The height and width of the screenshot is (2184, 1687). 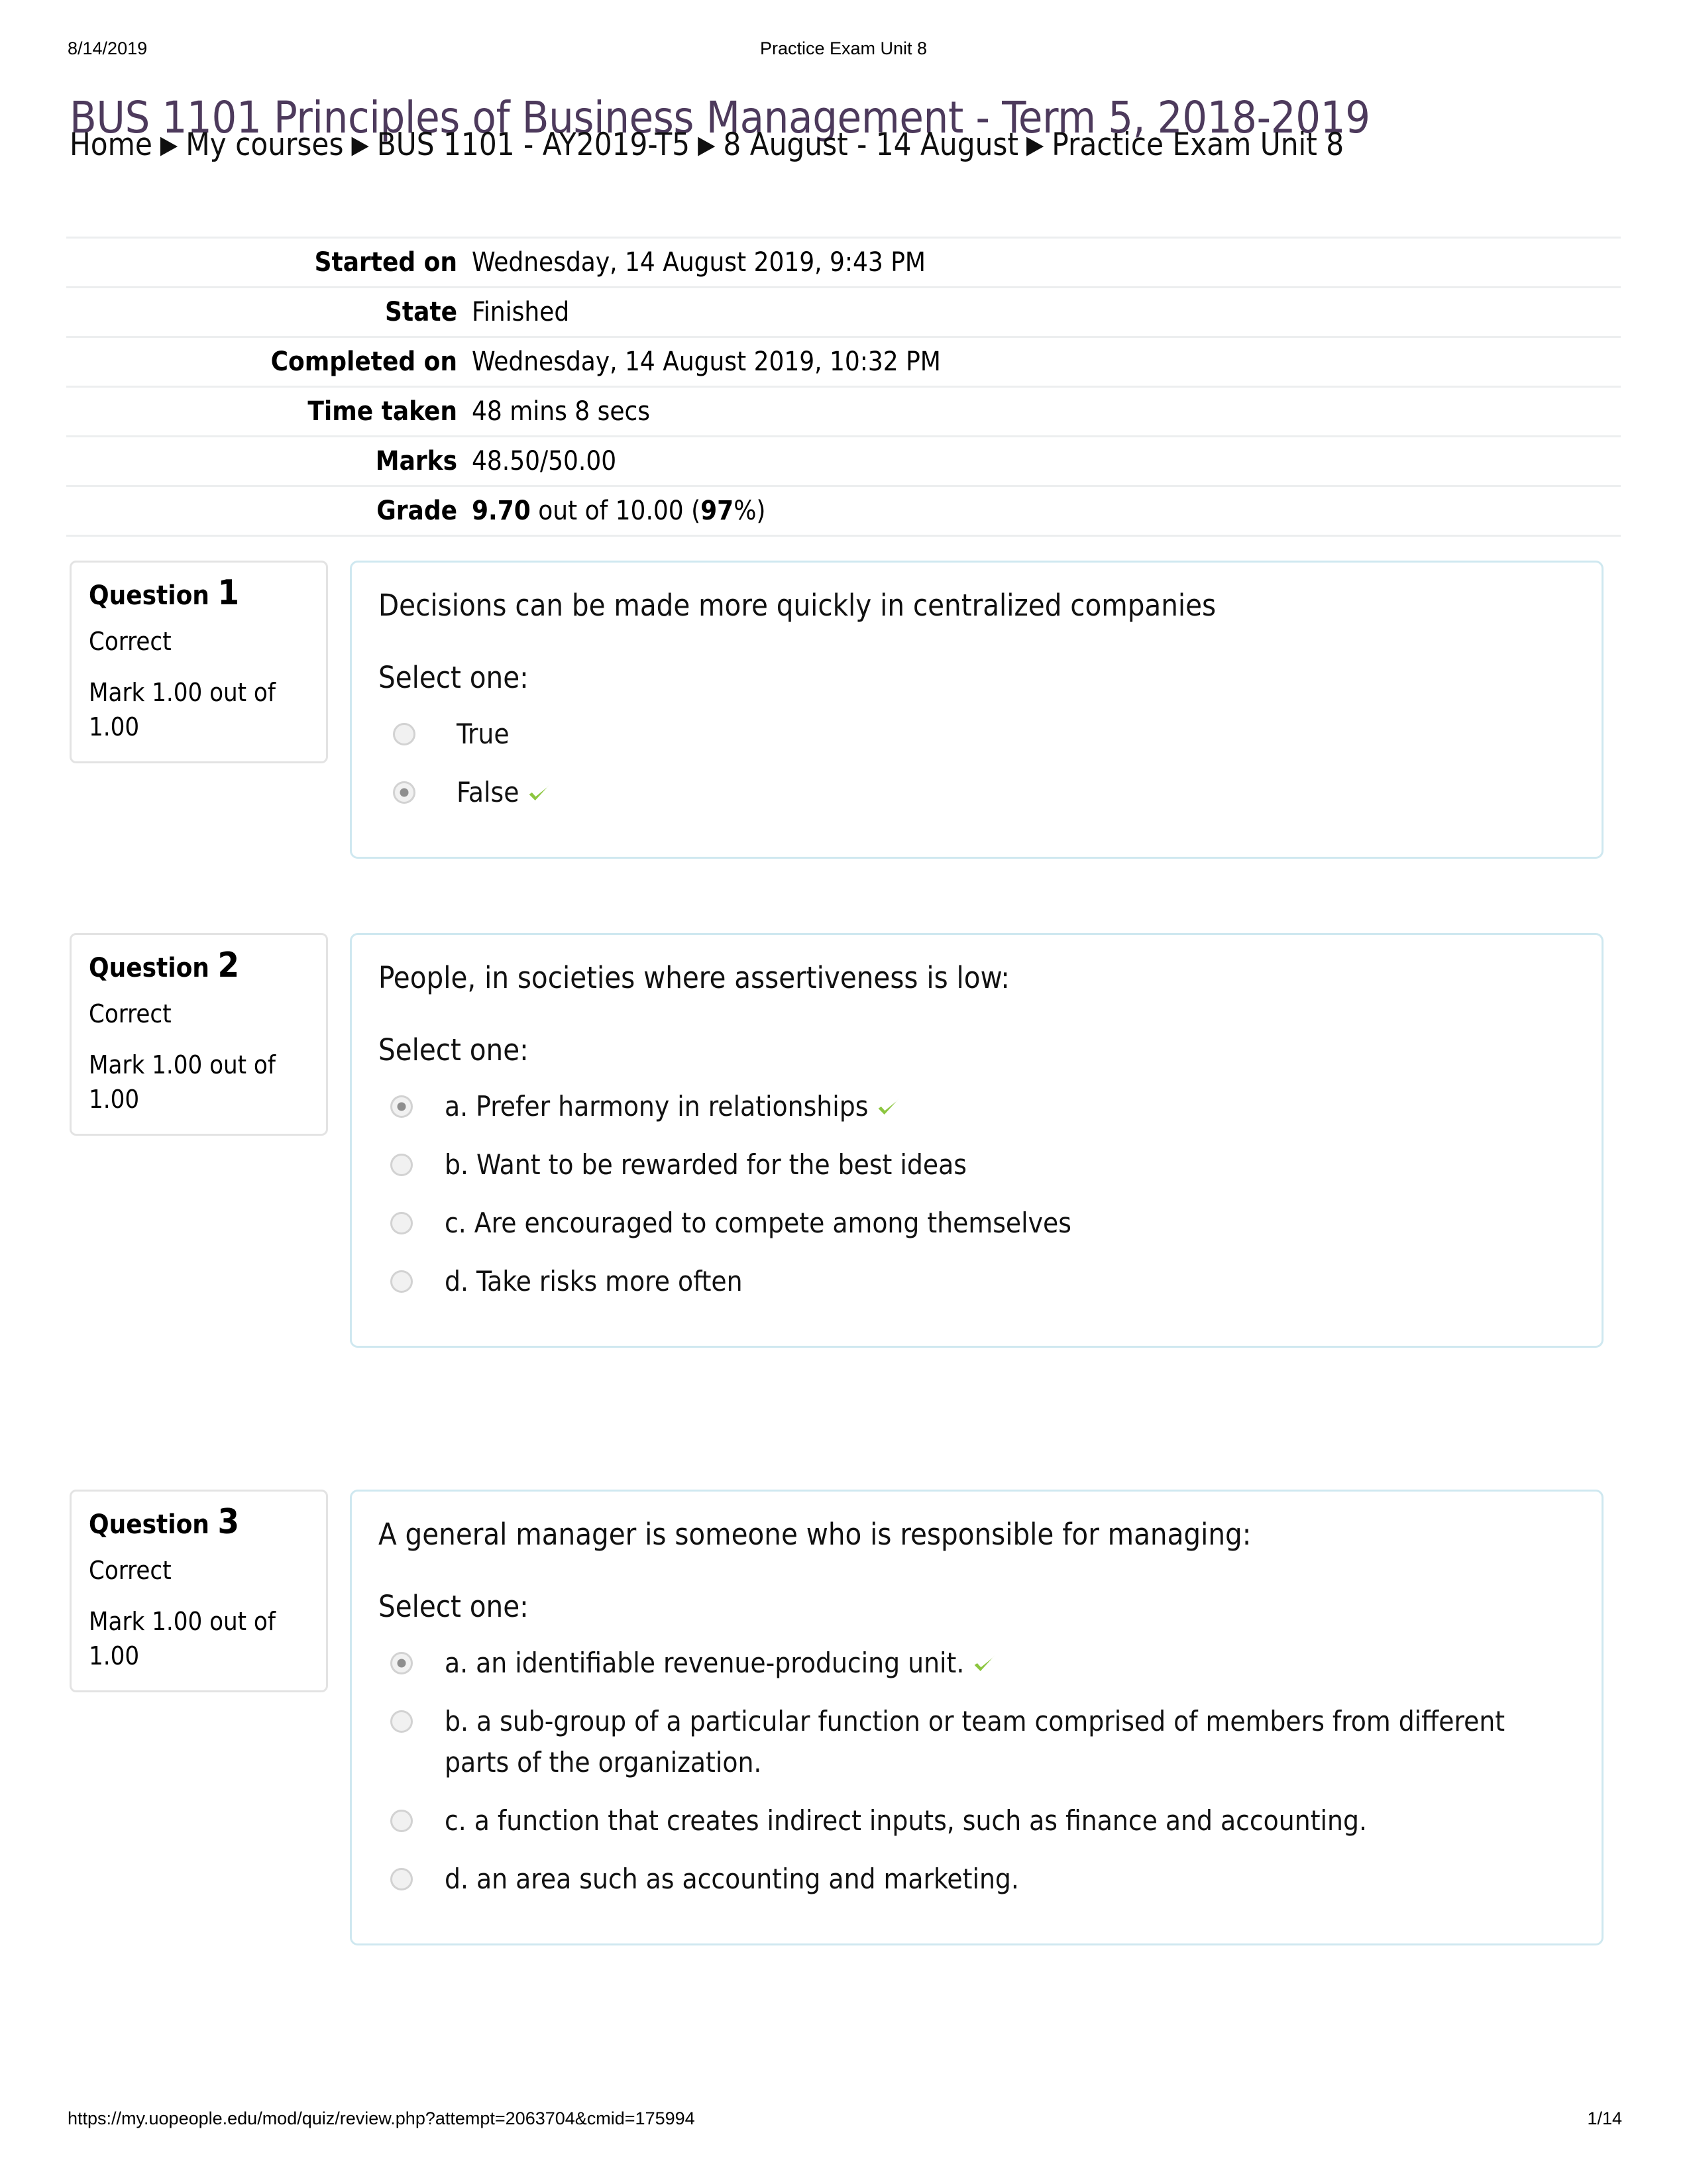 What do you see at coordinates (1046, 411) in the screenshot?
I see `summary-value: 48 mins 8 secs` at bounding box center [1046, 411].